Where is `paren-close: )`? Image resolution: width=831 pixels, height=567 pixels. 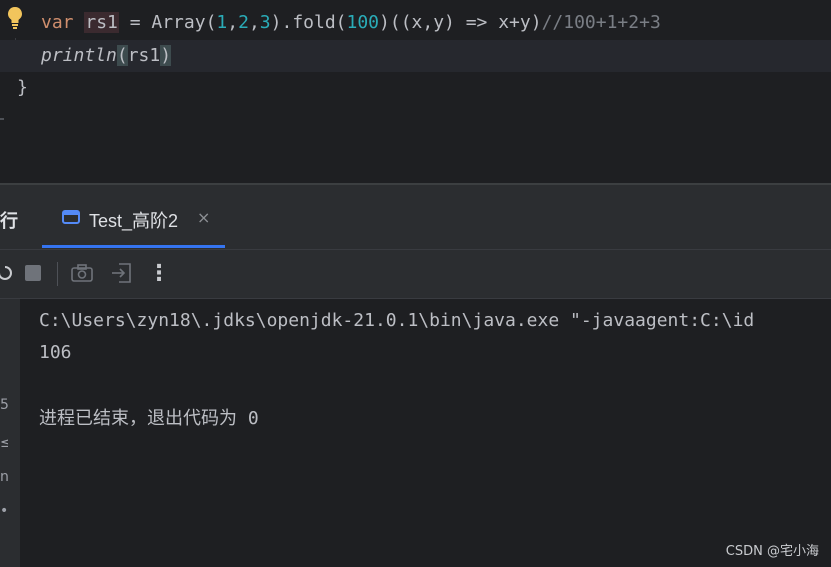
paren-close: ) is located at coordinates (166, 55).